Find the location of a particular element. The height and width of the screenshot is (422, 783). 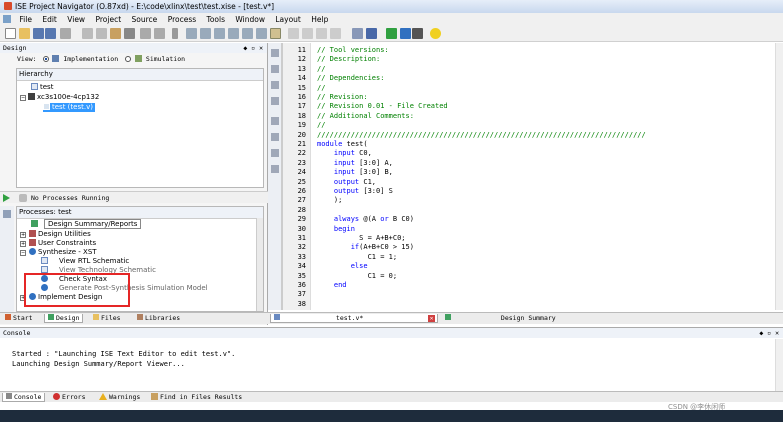

process-view-rtl: View RTL Schematic is located at coordinates (85, 261).